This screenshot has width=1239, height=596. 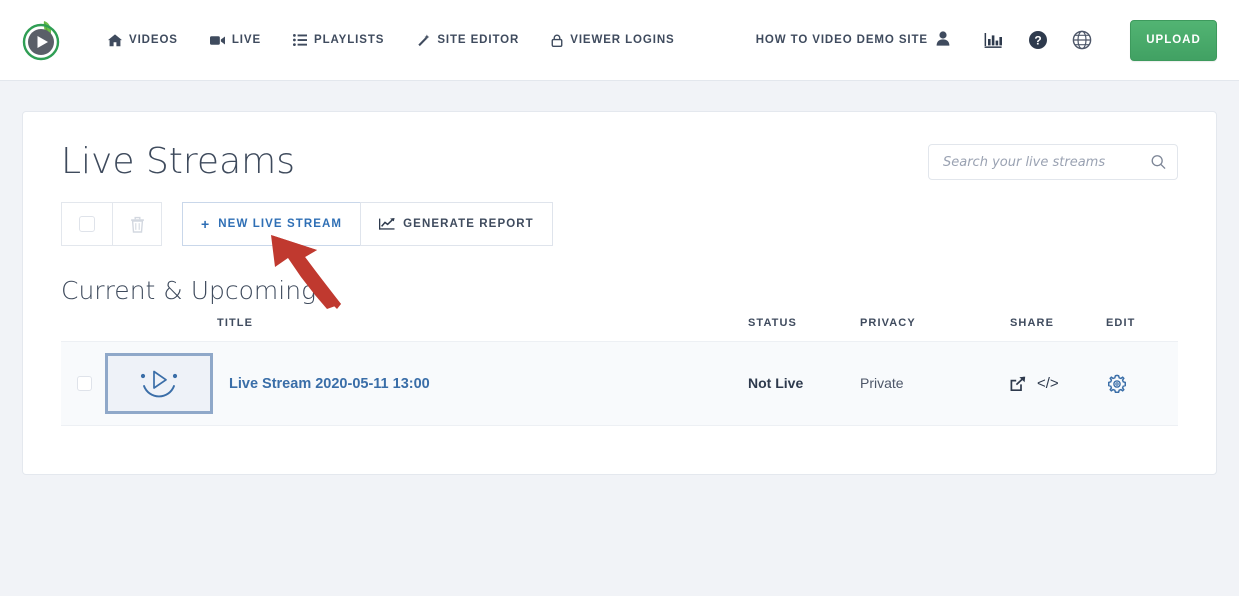 What do you see at coordinates (349, 40) in the screenshot?
I see `nav-label-playlists: PLAYLISTS` at bounding box center [349, 40].